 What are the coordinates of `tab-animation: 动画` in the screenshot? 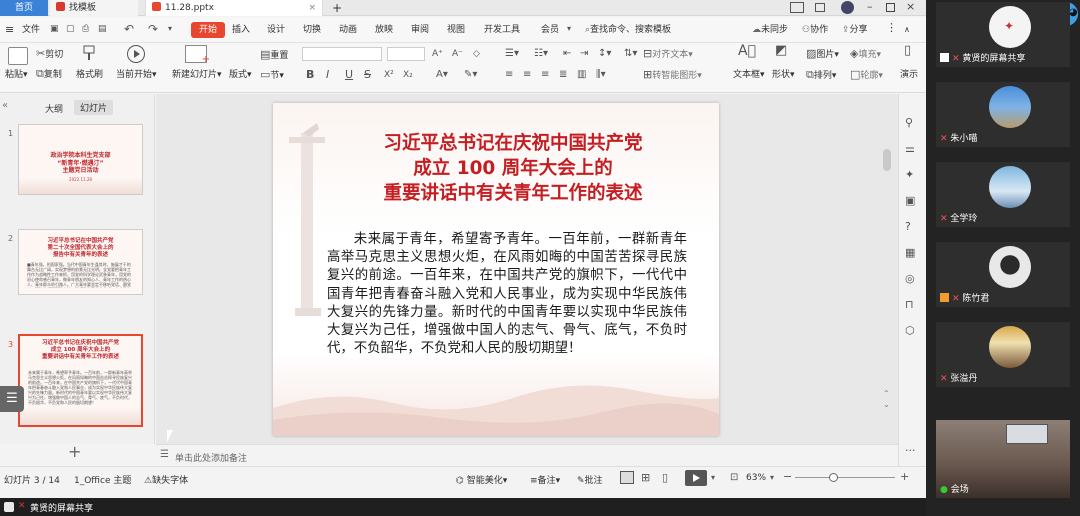 It's located at (348, 30).